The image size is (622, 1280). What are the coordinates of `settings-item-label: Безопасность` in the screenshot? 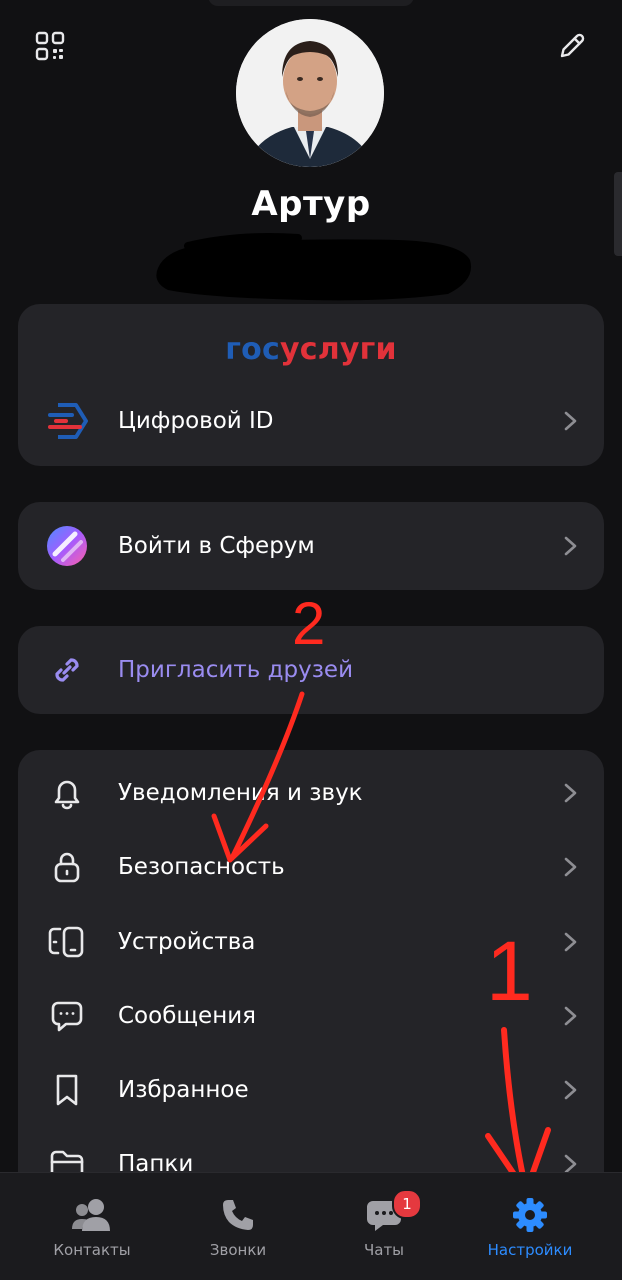 It's located at (201, 867).